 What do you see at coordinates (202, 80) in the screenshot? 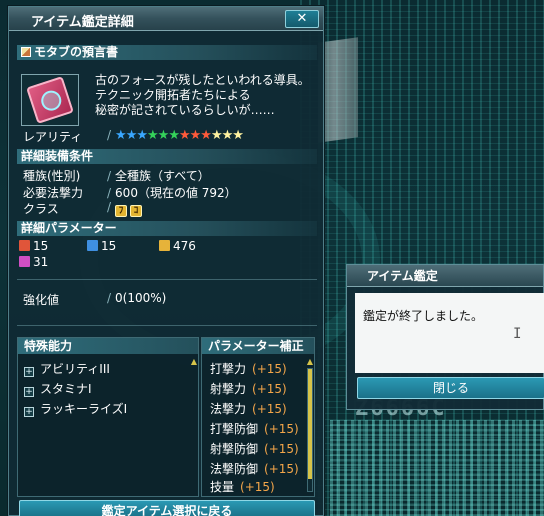
I see `description-line: 古のフォースが残したといわれる導具。` at bounding box center [202, 80].